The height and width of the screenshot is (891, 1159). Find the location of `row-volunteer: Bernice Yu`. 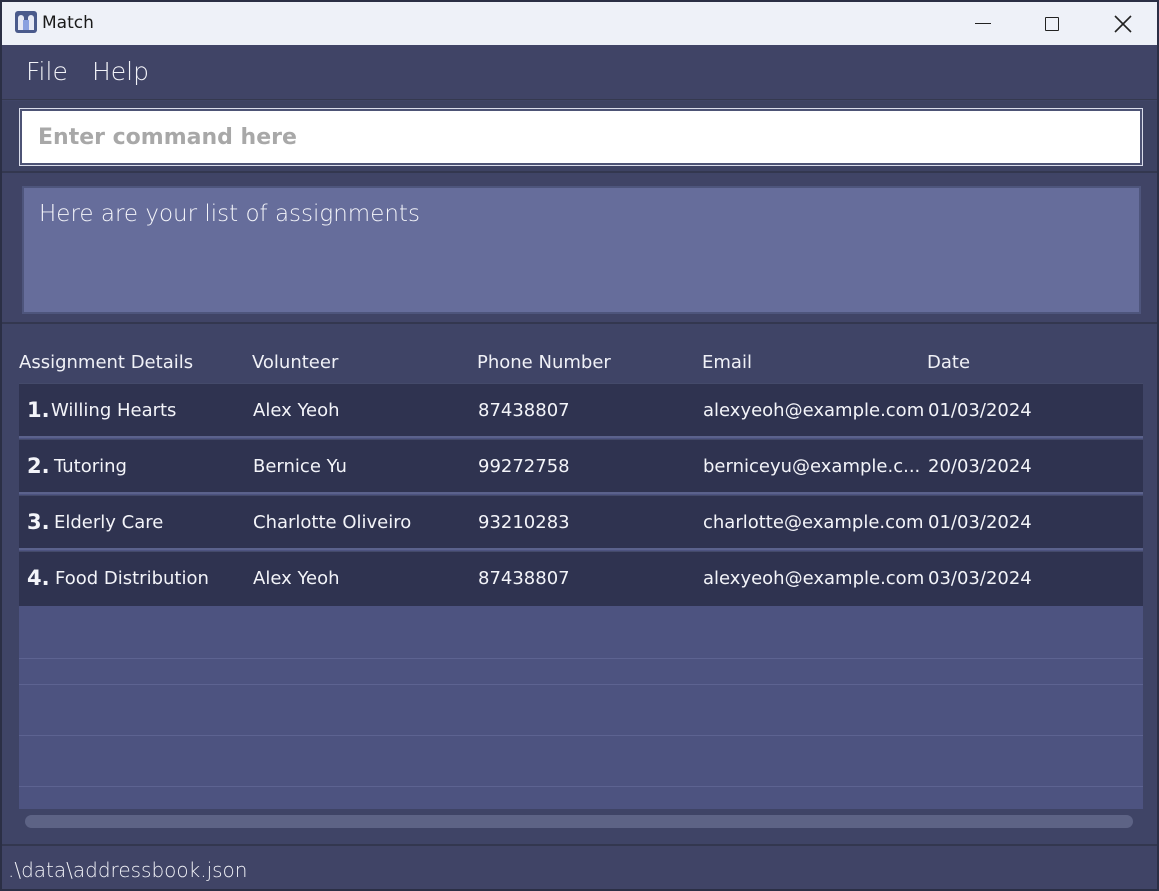

row-volunteer: Bernice Yu is located at coordinates (300, 466).